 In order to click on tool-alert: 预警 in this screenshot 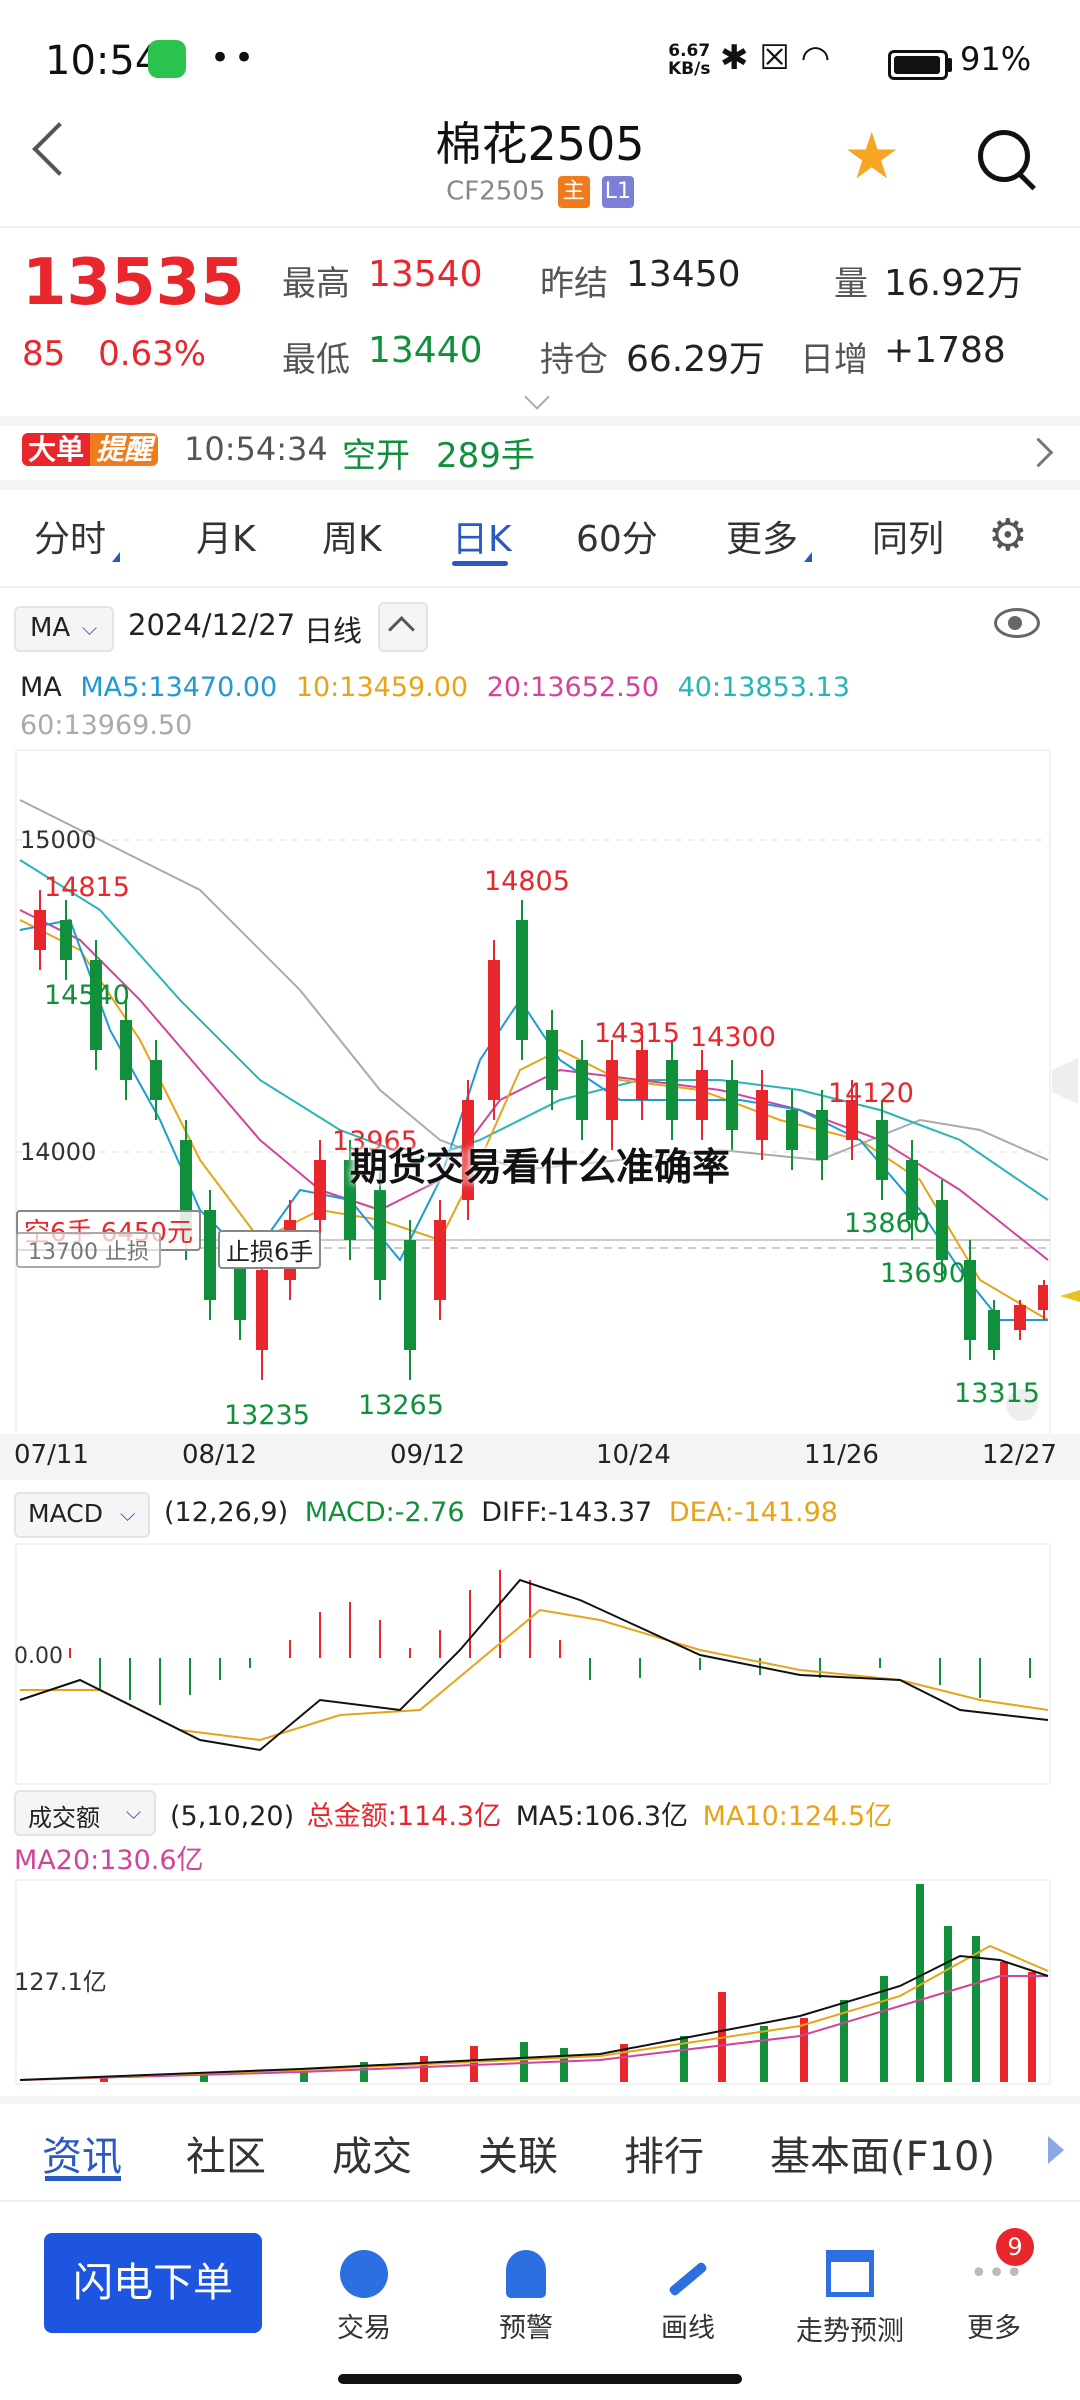, I will do `click(526, 2297)`.